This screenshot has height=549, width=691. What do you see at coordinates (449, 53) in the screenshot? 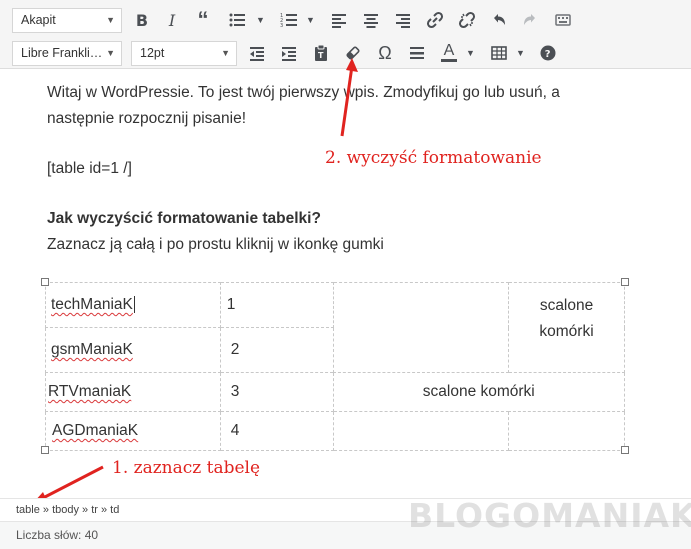
I see `text-color-icon: A` at bounding box center [449, 53].